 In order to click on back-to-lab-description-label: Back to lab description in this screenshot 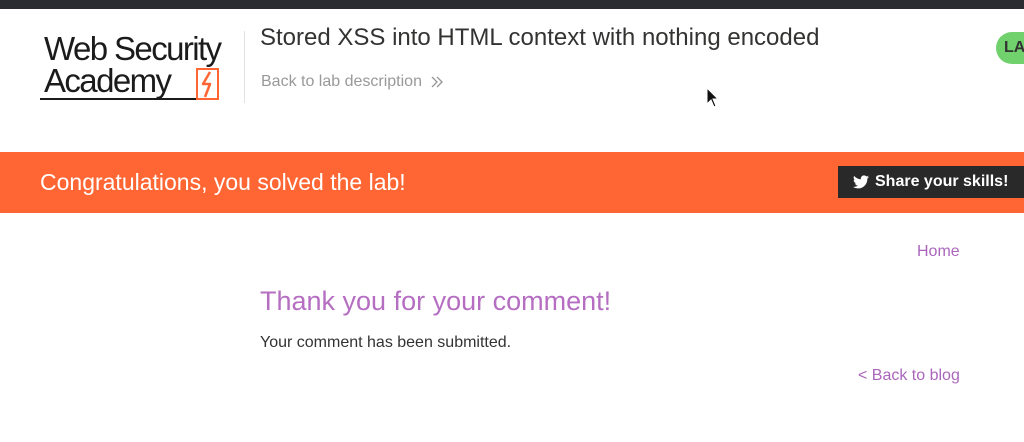, I will do `click(341, 81)`.